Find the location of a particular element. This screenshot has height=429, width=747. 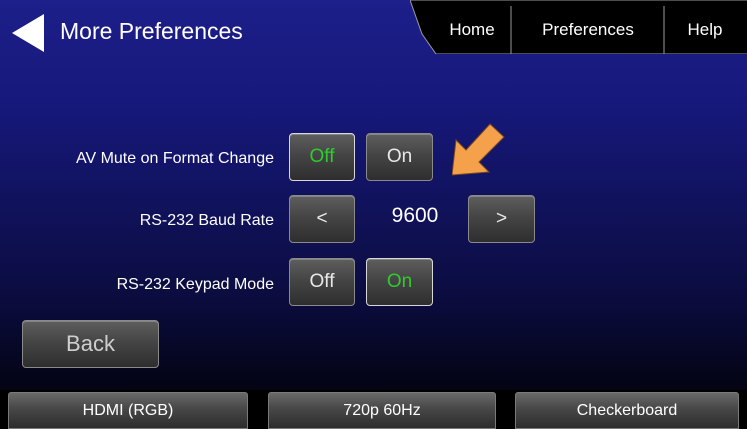

keypad-mode-on-button: On is located at coordinates (399, 282).